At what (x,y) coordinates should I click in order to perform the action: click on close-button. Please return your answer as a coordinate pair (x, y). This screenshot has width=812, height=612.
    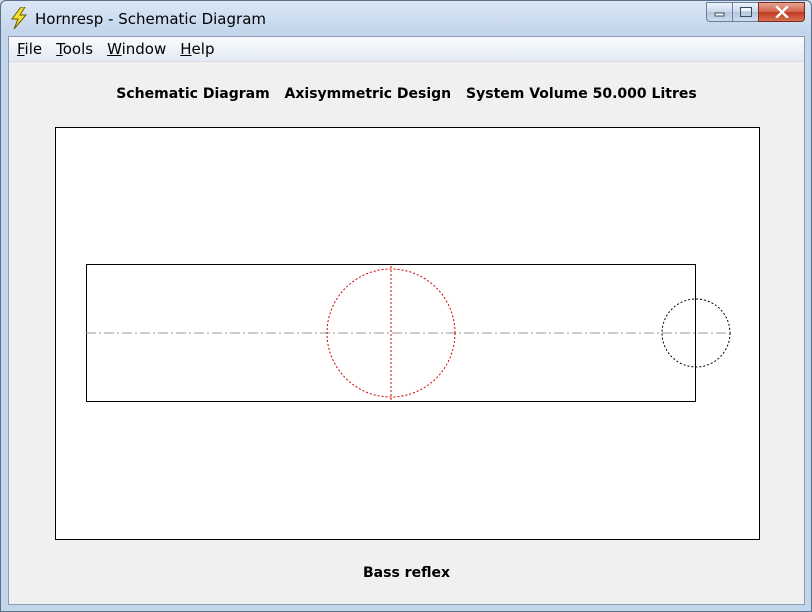
    Looking at the image, I should click on (781, 12).